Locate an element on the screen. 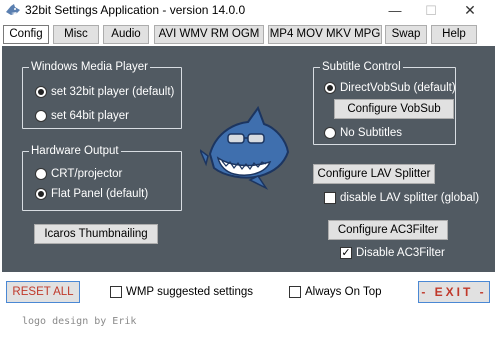 The width and height of the screenshot is (497, 355). close-button: ✕ is located at coordinates (470, 11).